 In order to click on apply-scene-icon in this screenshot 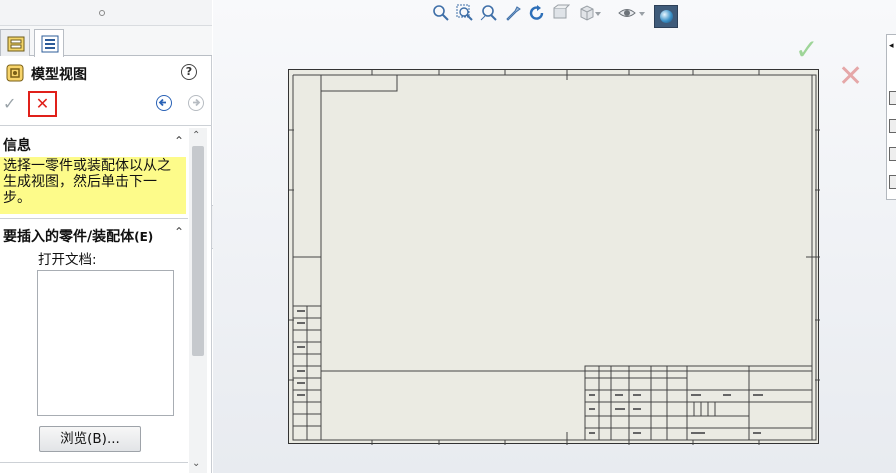, I will do `click(666, 16)`.